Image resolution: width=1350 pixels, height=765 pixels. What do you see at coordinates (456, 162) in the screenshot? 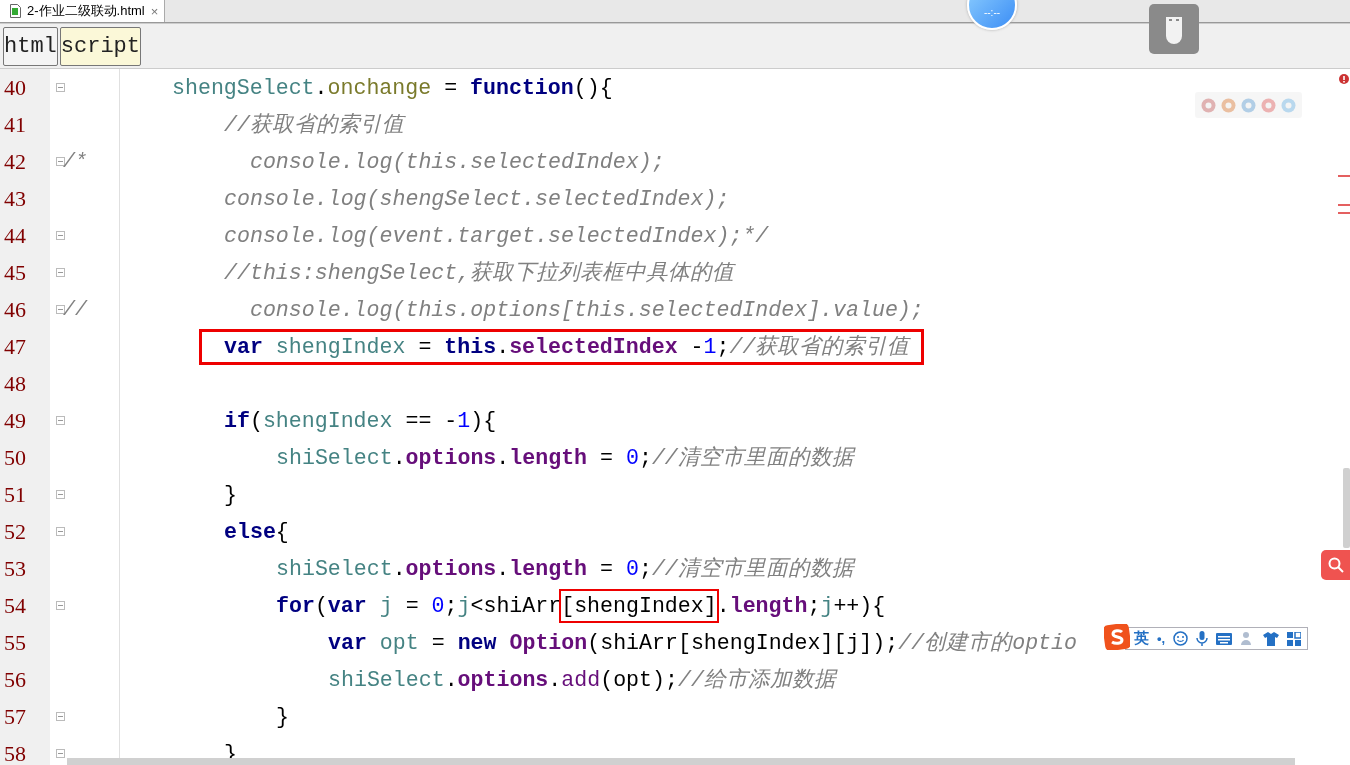
I see `code-line: console.log(this.selectedIndex);` at bounding box center [456, 162].